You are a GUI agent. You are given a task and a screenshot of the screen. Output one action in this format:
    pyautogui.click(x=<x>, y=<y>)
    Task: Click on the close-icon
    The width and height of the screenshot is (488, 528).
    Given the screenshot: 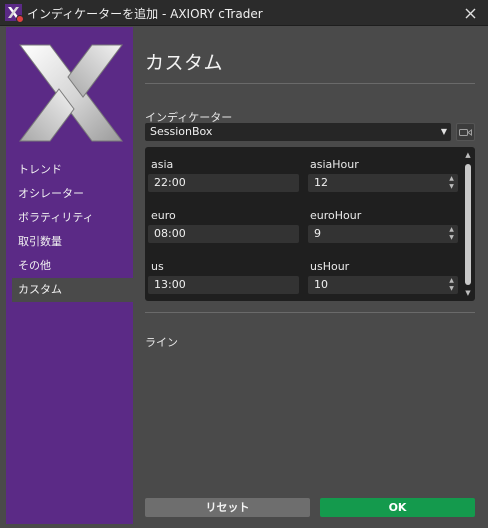 What is the action you would take?
    pyautogui.click(x=470, y=13)
    